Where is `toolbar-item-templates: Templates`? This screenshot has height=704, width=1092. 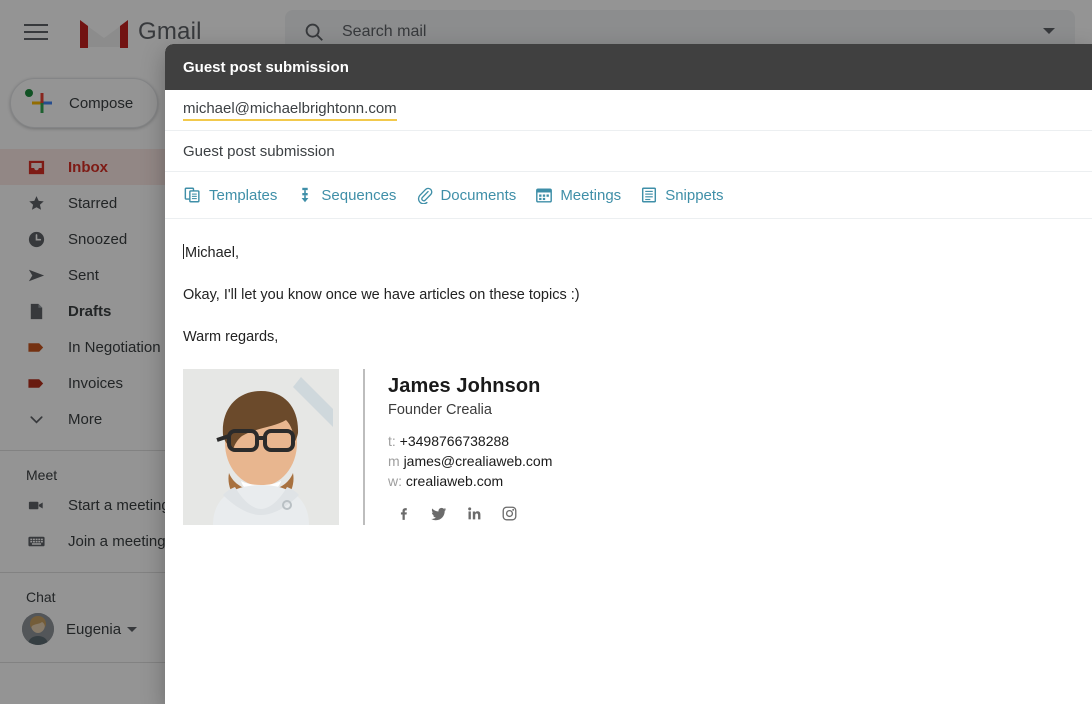 toolbar-item-templates: Templates is located at coordinates (230, 195).